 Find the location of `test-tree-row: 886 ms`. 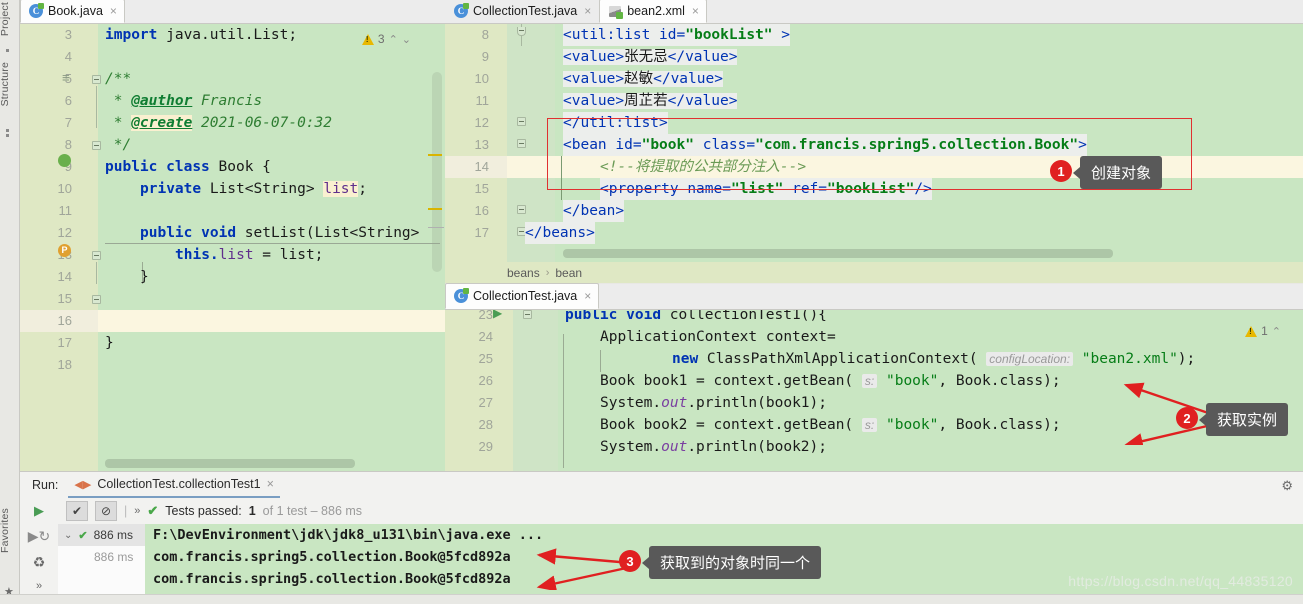

test-tree-row: 886 ms is located at coordinates (101, 557).